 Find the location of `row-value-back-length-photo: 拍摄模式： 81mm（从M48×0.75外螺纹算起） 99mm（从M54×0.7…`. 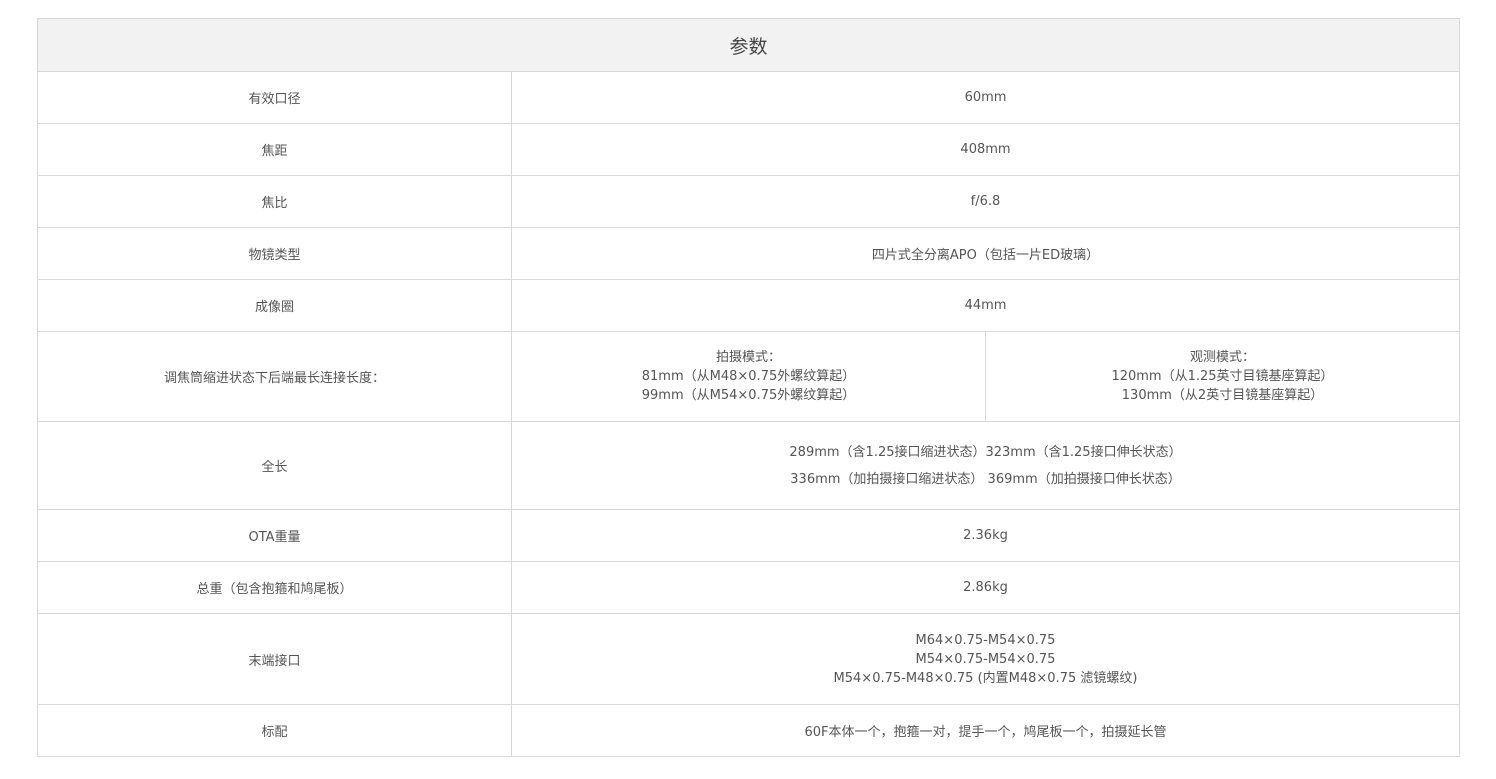

row-value-back-length-photo: 拍摄模式： 81mm（从M48×0.75外螺纹算起） 99mm（从M54×0.7… is located at coordinates (748, 376).